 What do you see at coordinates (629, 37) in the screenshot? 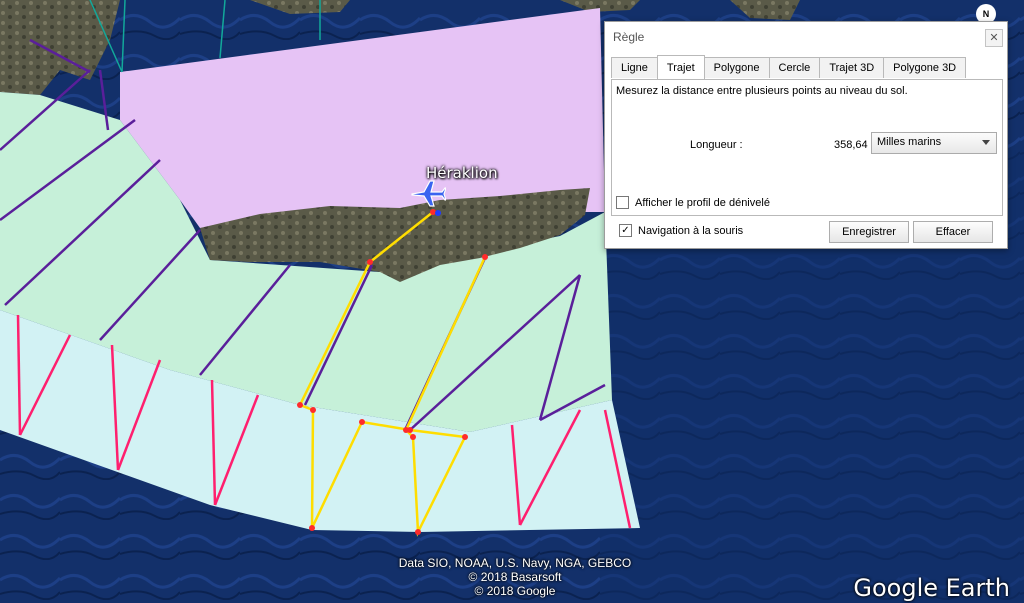
I see `dialog-title: Règle` at bounding box center [629, 37].